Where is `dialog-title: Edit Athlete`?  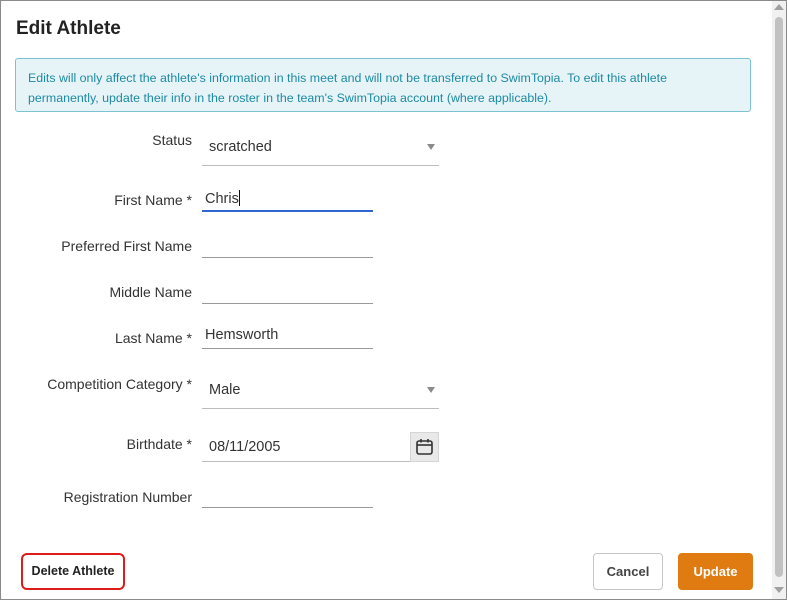
dialog-title: Edit Athlete is located at coordinates (68, 28).